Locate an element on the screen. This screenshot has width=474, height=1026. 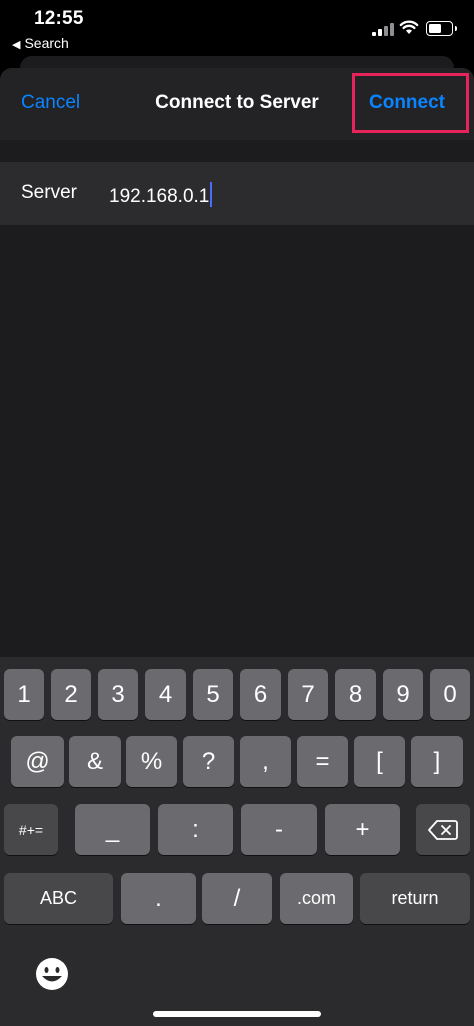
key-1: 1 is located at coordinates (24, 694).